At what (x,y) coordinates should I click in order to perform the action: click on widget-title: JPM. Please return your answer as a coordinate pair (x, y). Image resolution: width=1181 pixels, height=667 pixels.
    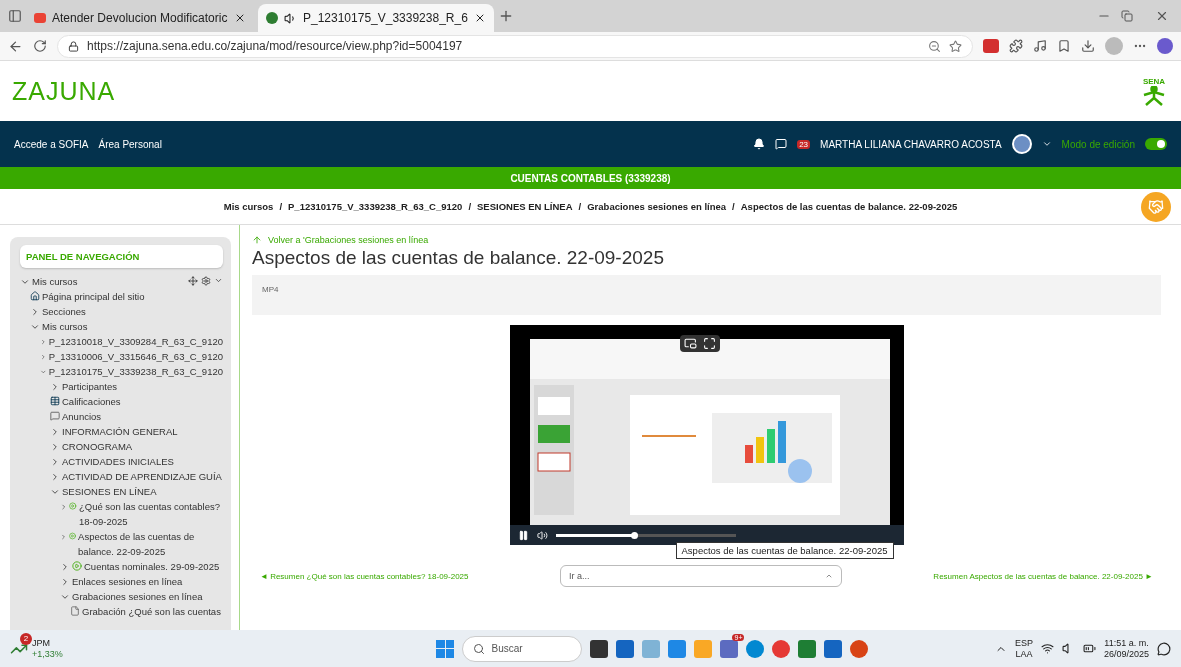
    Looking at the image, I should click on (41, 643).